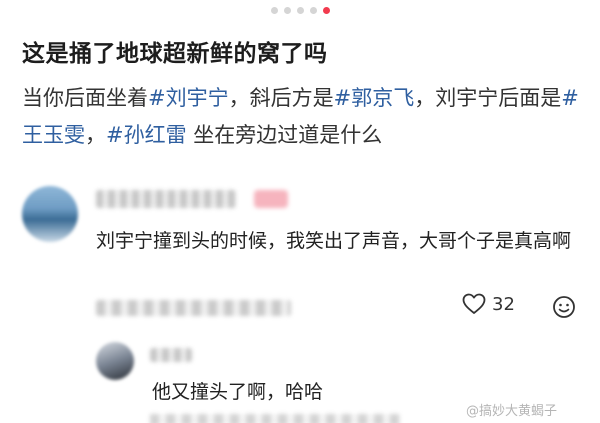  What do you see at coordinates (488, 98) in the screenshot?
I see `body-text-segment: ，刘宇宁后面是` at bounding box center [488, 98].